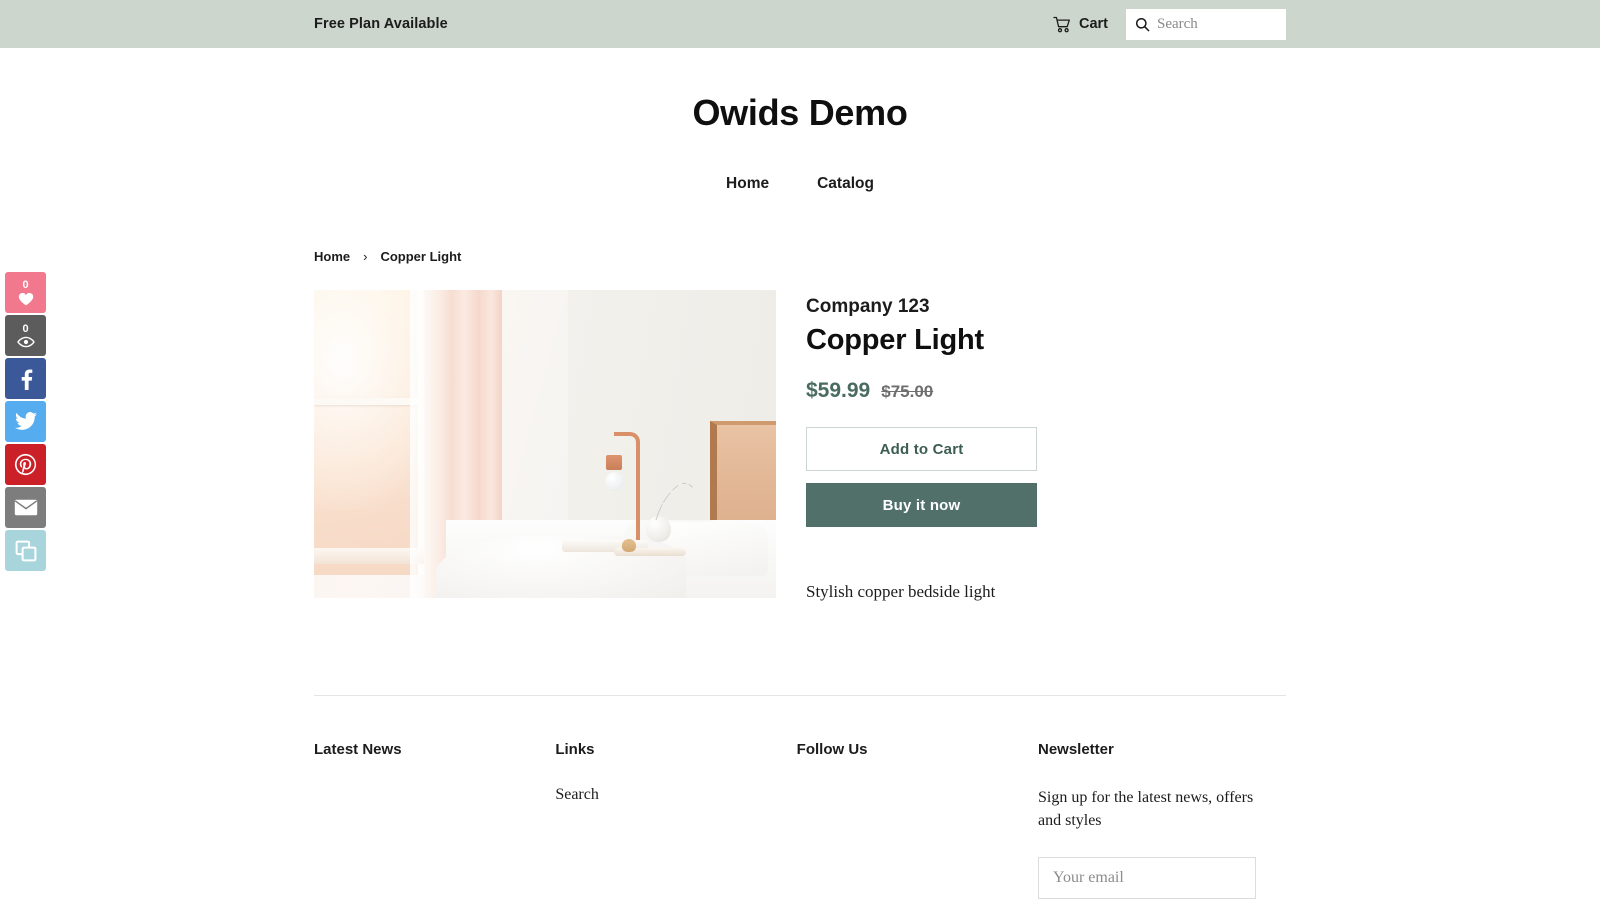 The width and height of the screenshot is (1600, 900). What do you see at coordinates (381, 24) in the screenshot?
I see `announcement-text: Free Plan Available` at bounding box center [381, 24].